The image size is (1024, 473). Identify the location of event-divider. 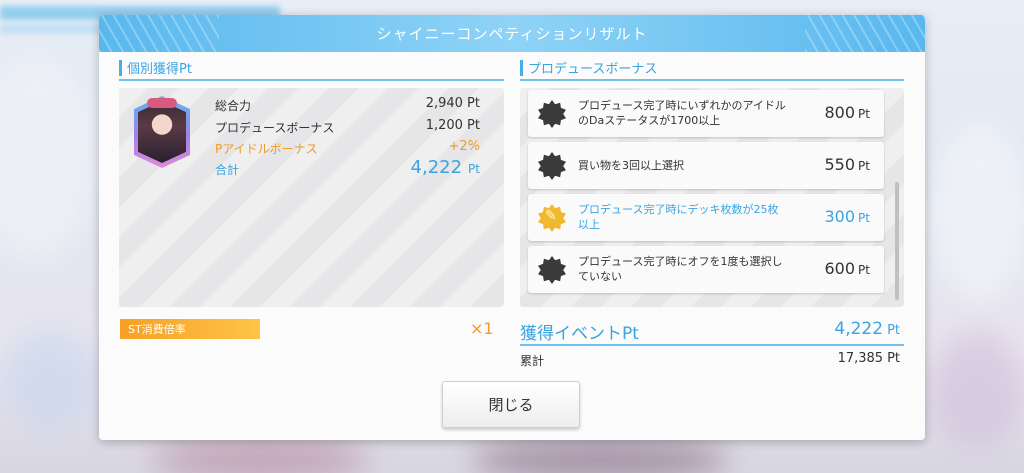
(712, 345).